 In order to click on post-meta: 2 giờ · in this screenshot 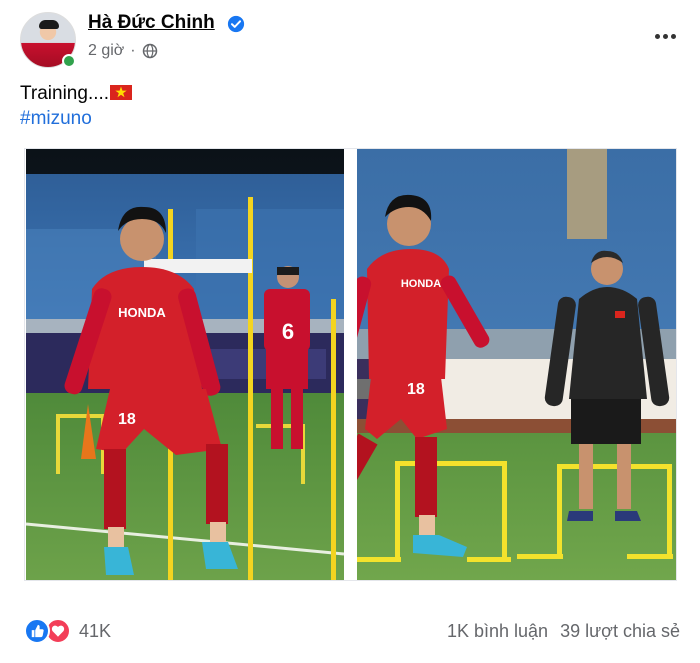, I will do `click(123, 51)`.